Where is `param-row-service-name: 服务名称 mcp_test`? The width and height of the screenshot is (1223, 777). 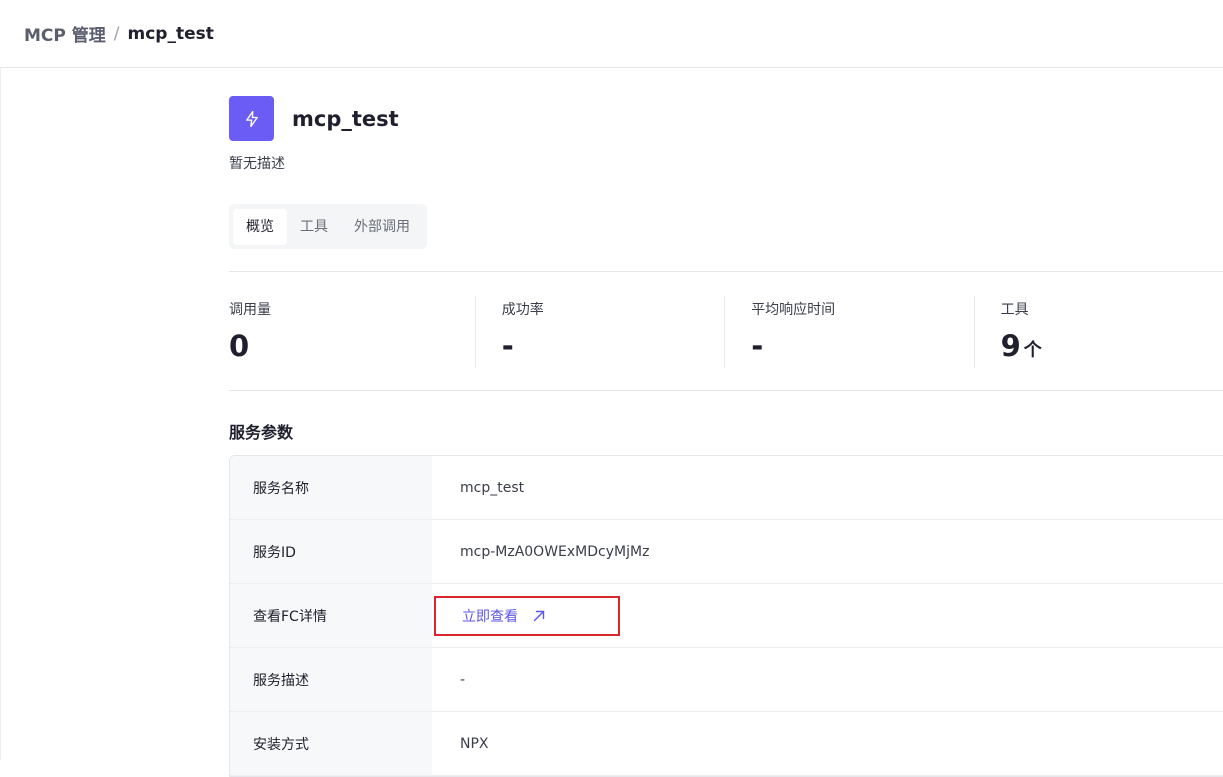 param-row-service-name: 服务名称 mcp_test is located at coordinates (726, 488).